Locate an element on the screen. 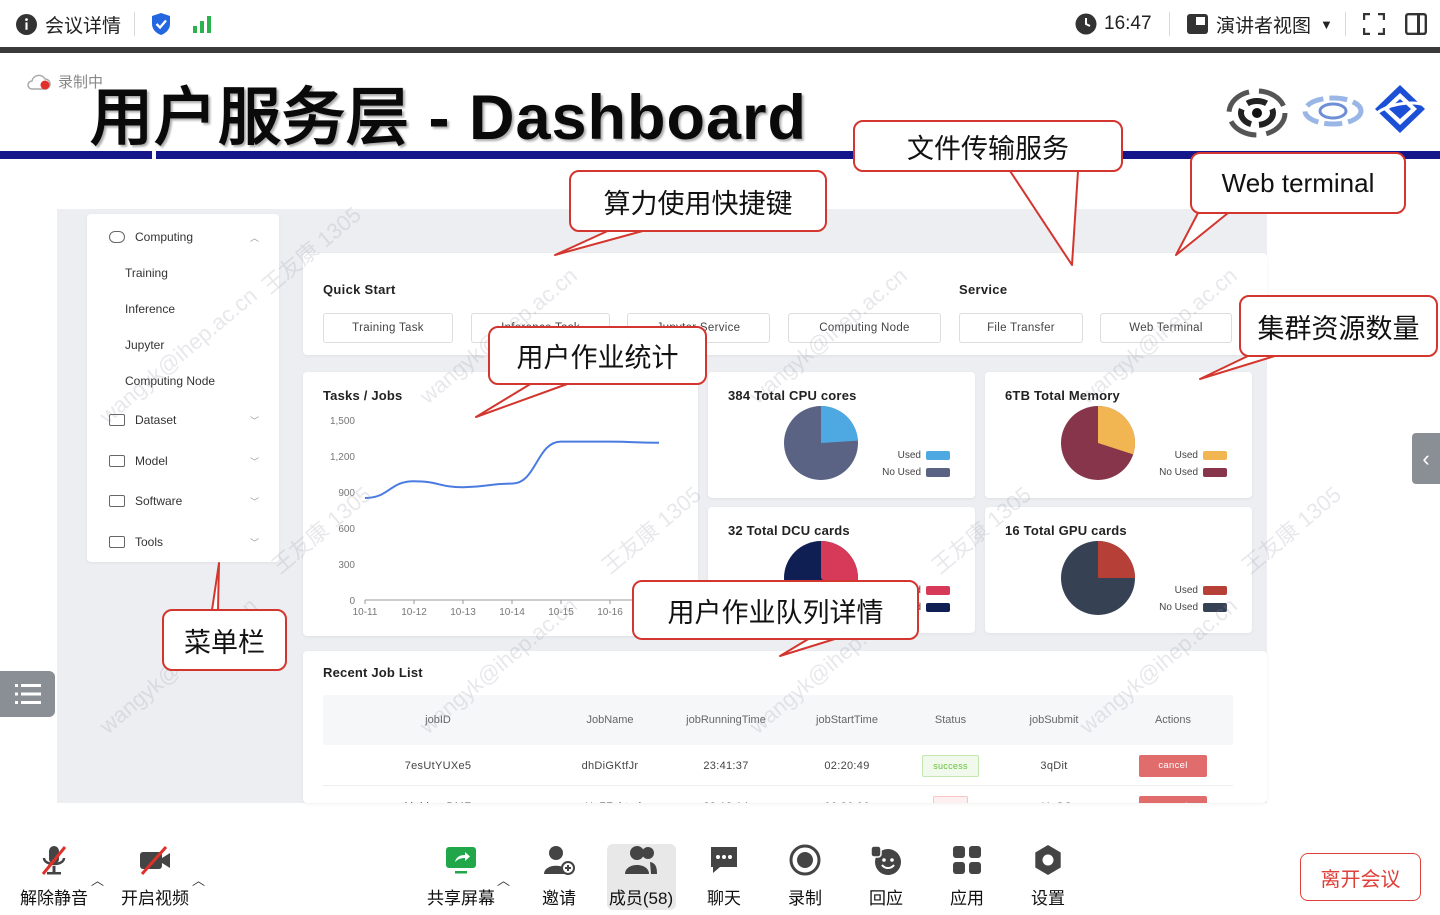  invite-user-icon is located at coordinates (559, 860).